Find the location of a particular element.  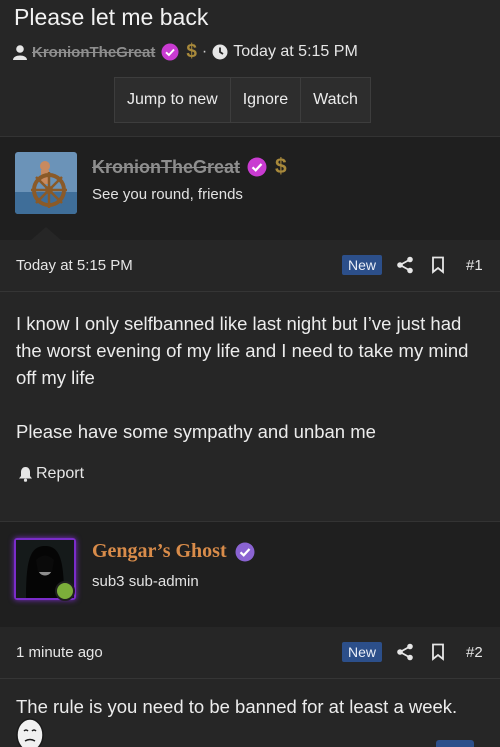

post-1-author-name: KronionTheGreat is located at coordinates (166, 167).